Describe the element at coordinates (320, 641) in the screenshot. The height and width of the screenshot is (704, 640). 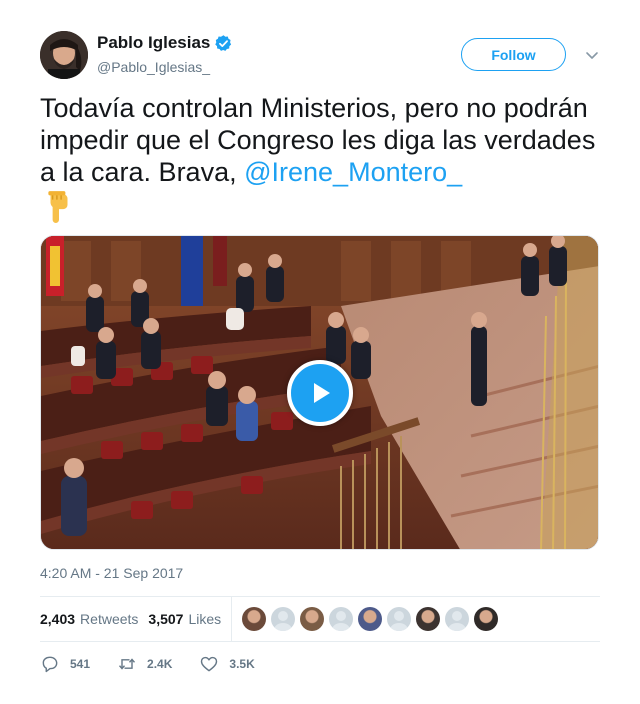
I see `divider` at that location.